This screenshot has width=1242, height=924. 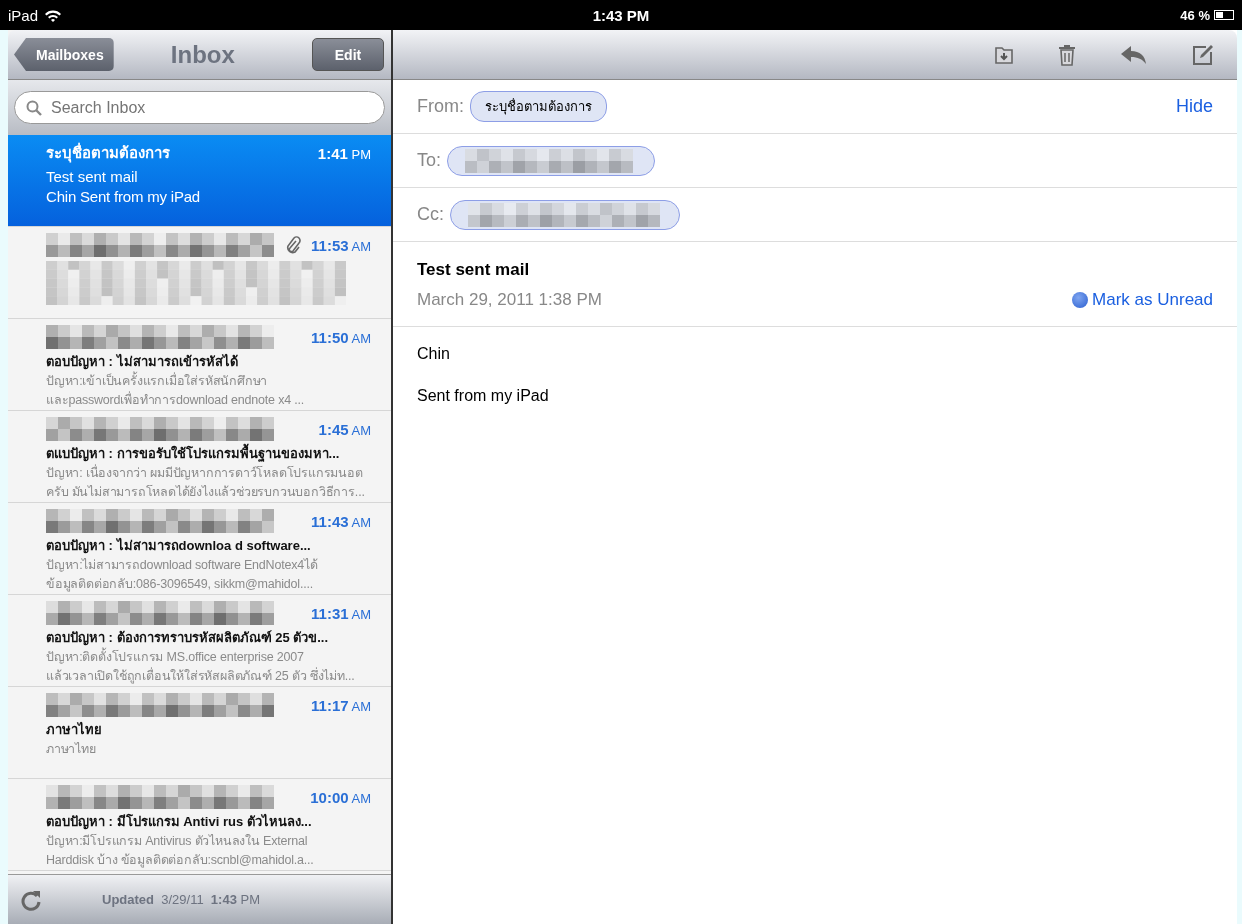 I want to click on message-preview: ปัญหา:มีโปรแกรม Antivirus ตัวไหนลงใน External, so click(x=177, y=841).